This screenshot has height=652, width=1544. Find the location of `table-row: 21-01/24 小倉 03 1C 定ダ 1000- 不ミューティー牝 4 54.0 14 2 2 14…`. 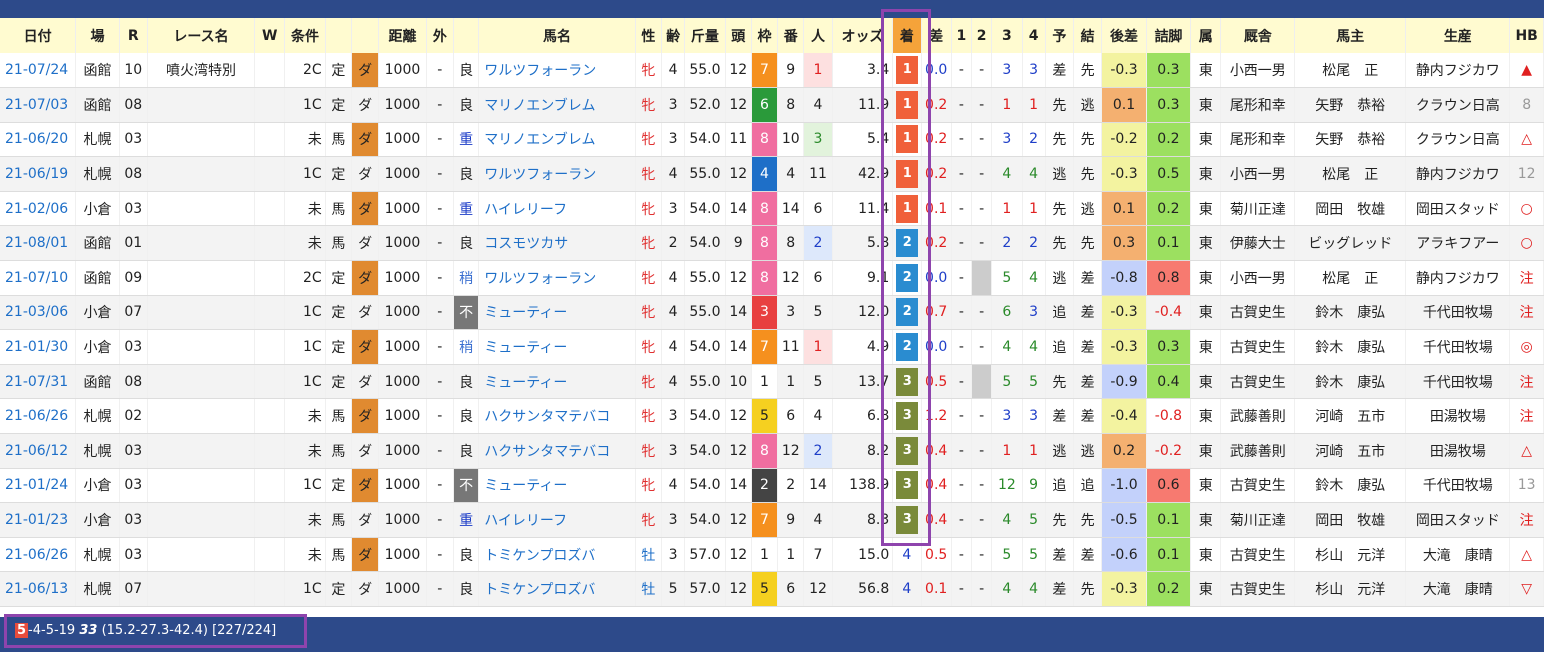

table-row: 21-01/24 小倉 03 1C 定ダ 1000- 不ミューティー牝 4 54.0 14 2 2 14… is located at coordinates (772, 486).